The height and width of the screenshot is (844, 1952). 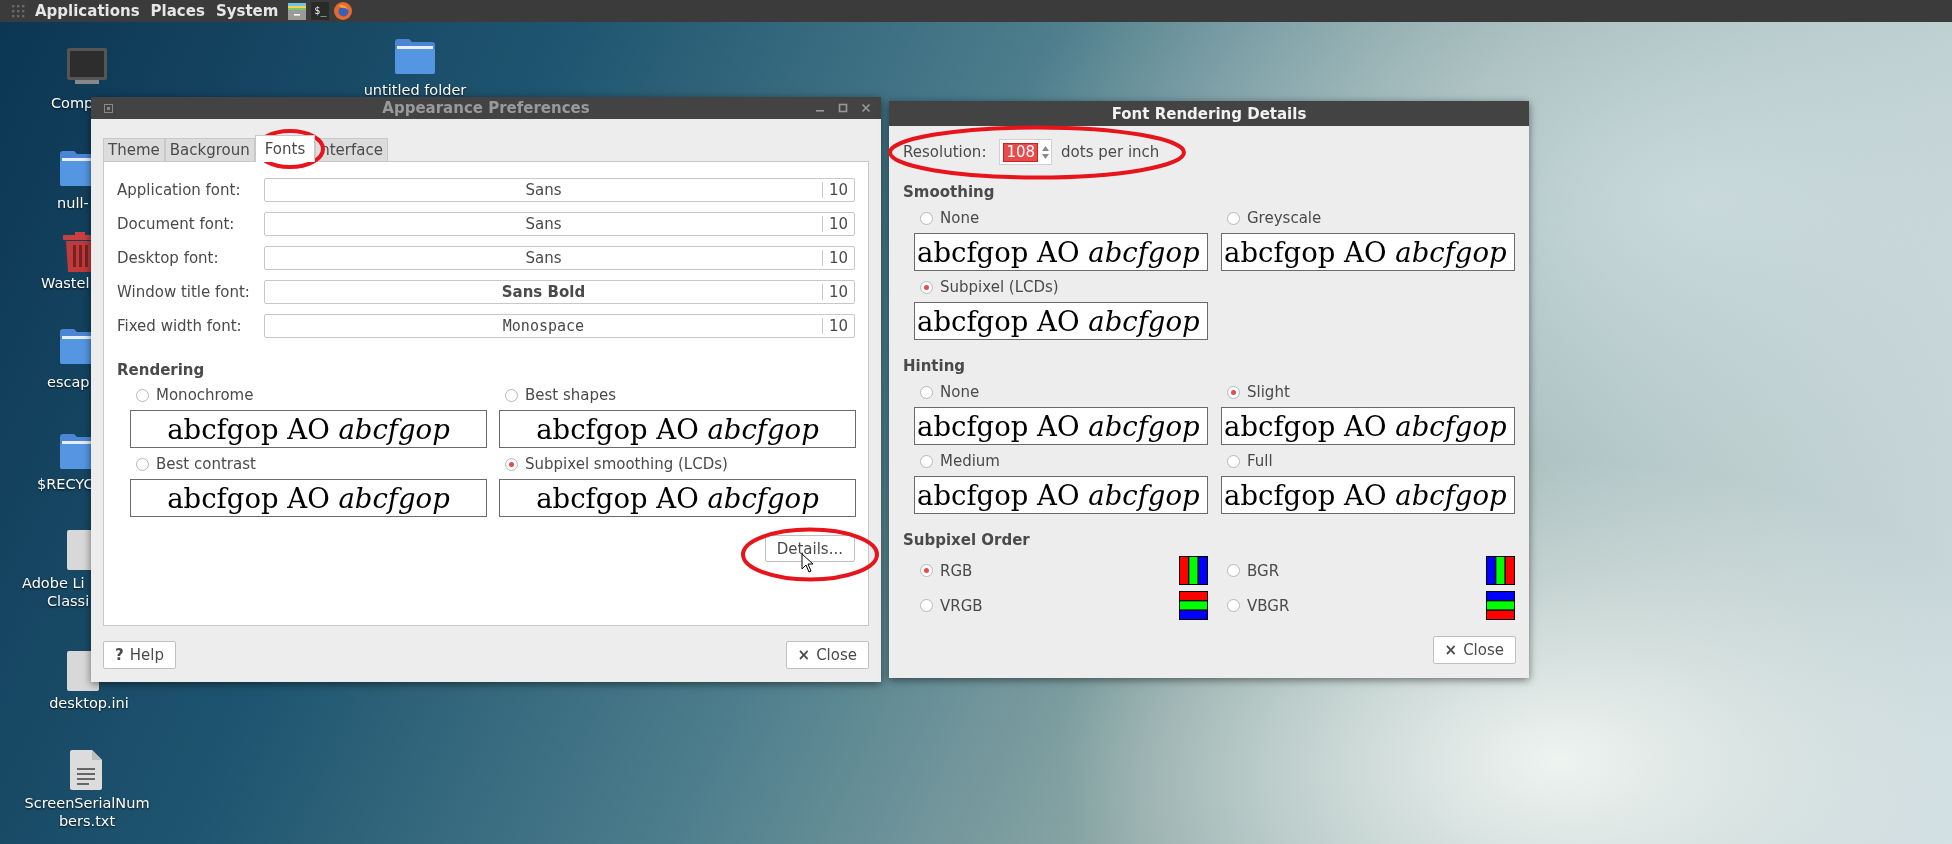 What do you see at coordinates (949, 192) in the screenshot?
I see `section-heading: Smoothing` at bounding box center [949, 192].